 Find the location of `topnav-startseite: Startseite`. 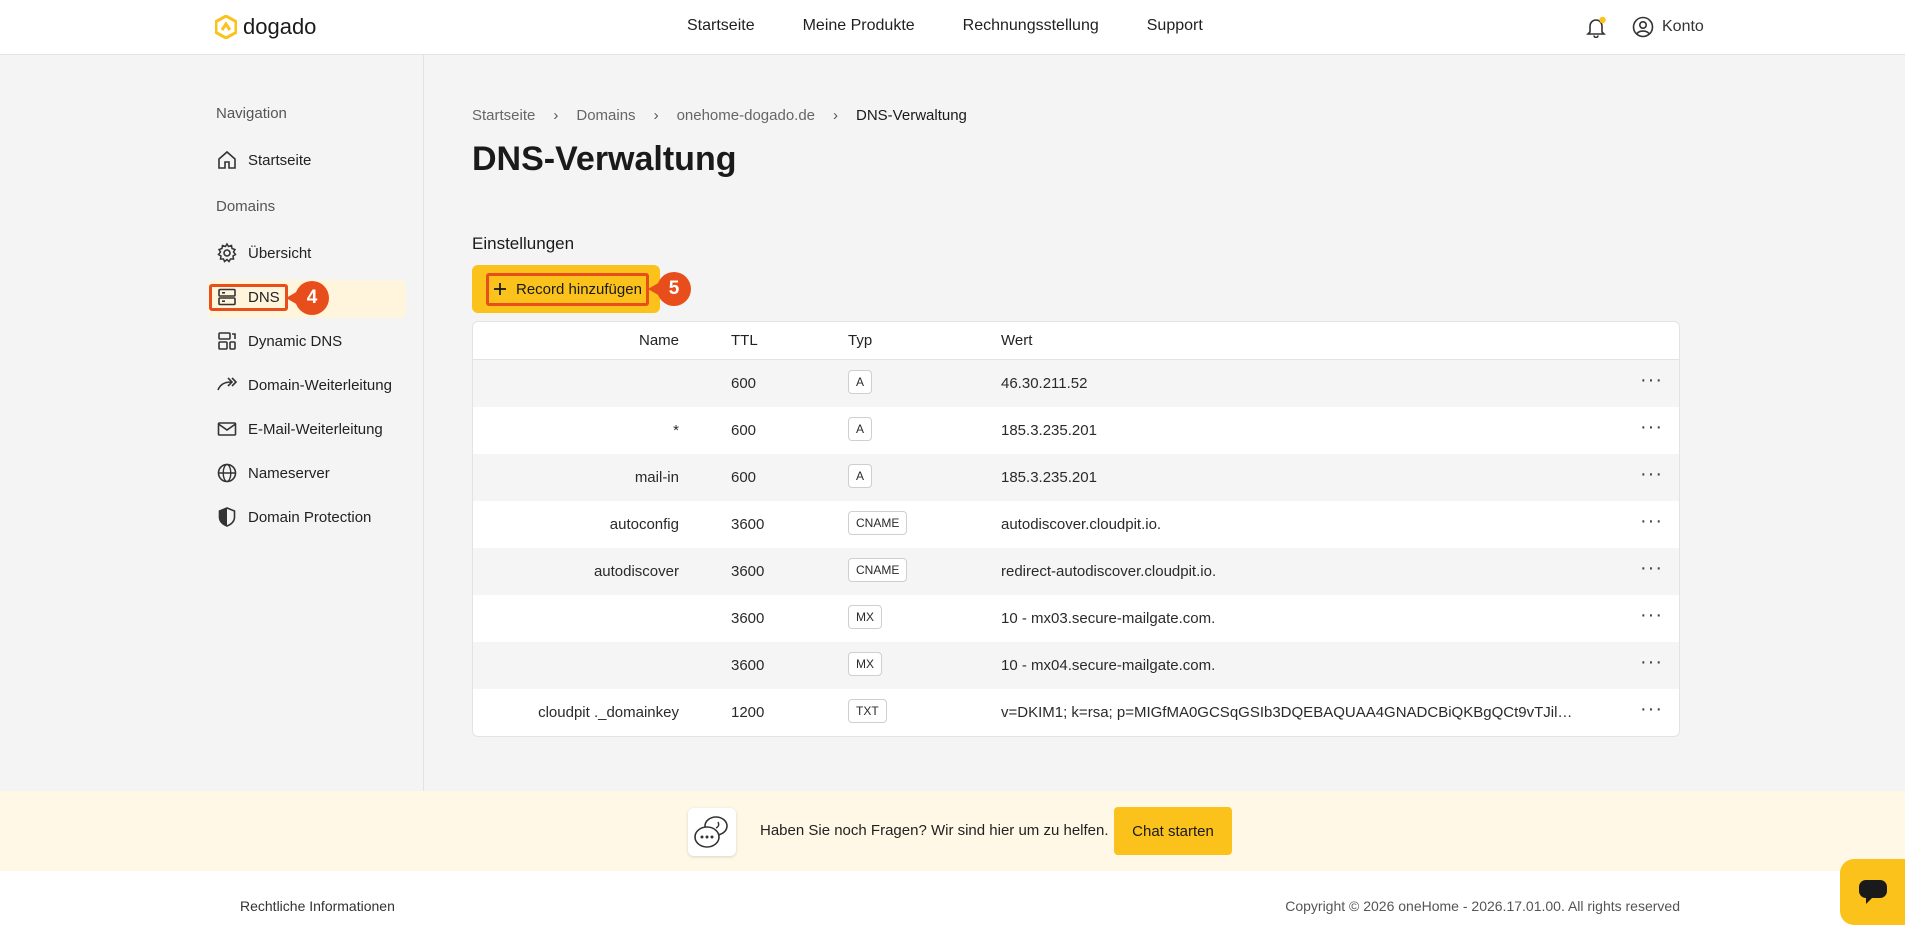

topnav-startseite: Startseite is located at coordinates (721, 26).